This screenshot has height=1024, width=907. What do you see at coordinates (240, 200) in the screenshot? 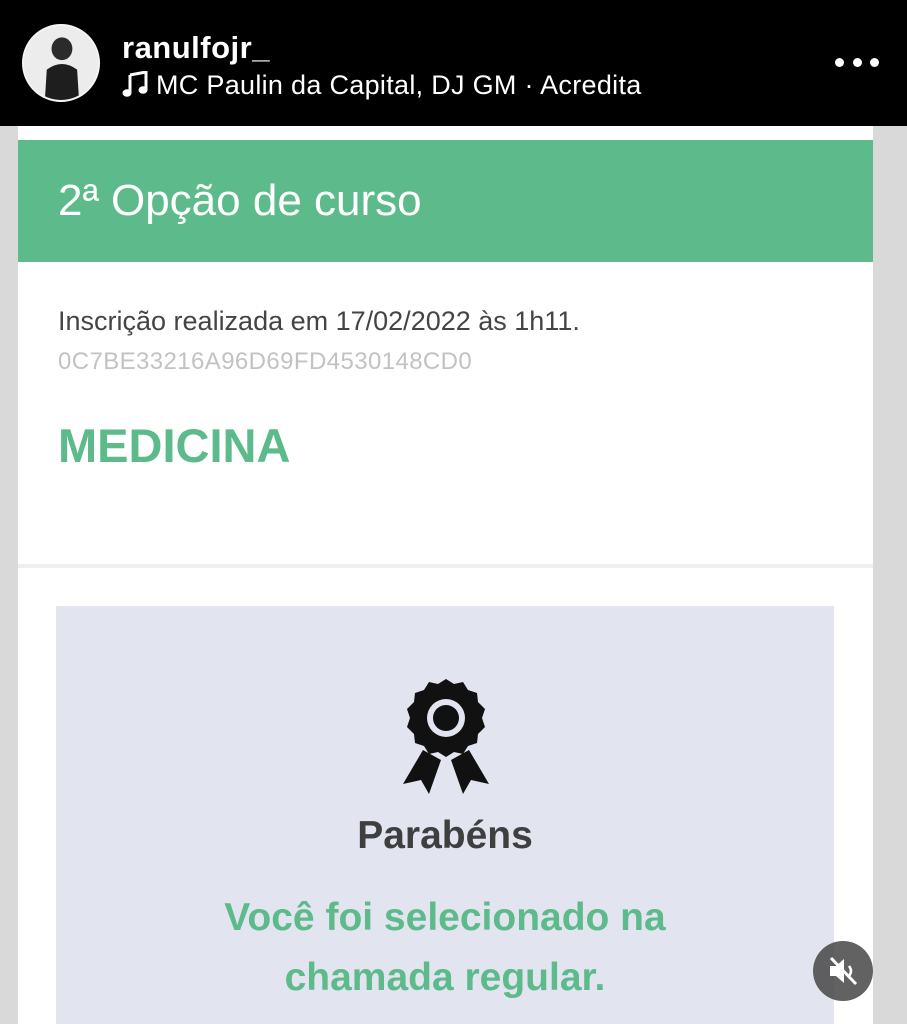
I see `card-header-title: 2ª Opção de curso` at bounding box center [240, 200].